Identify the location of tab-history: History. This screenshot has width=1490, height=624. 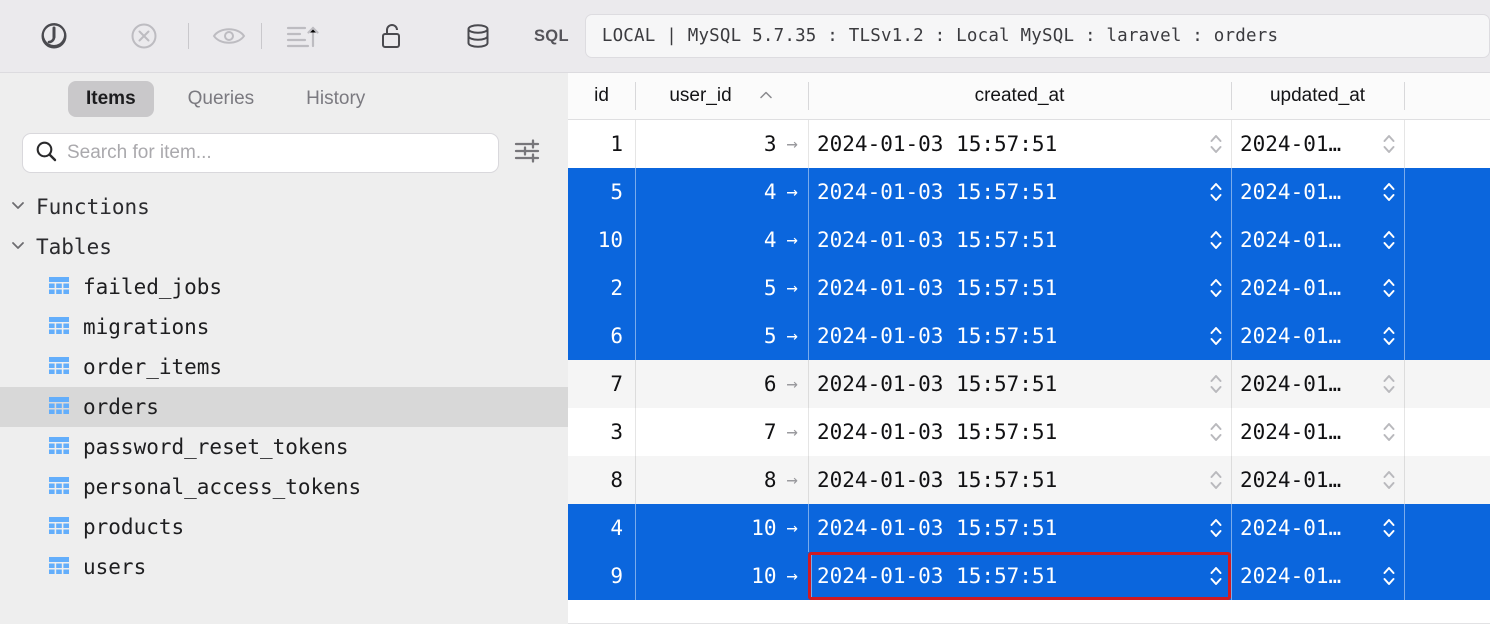
(335, 99).